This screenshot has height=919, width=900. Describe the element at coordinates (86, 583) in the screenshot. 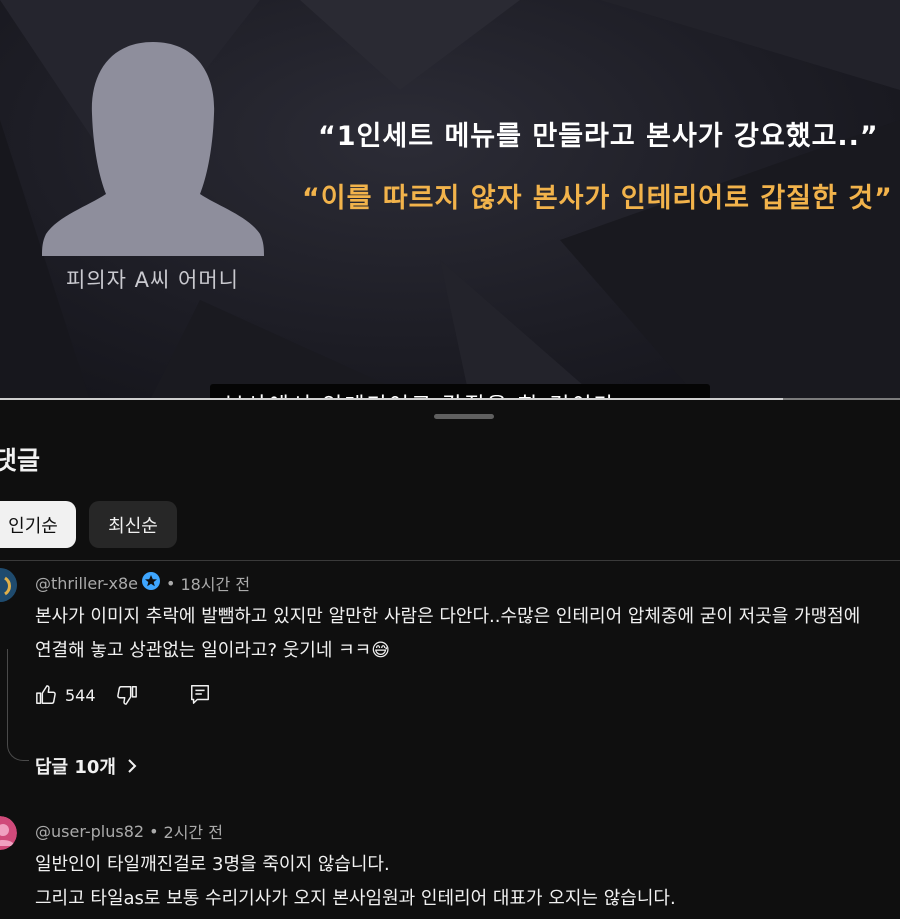

I see `comment-author: @thriller-x8e` at that location.